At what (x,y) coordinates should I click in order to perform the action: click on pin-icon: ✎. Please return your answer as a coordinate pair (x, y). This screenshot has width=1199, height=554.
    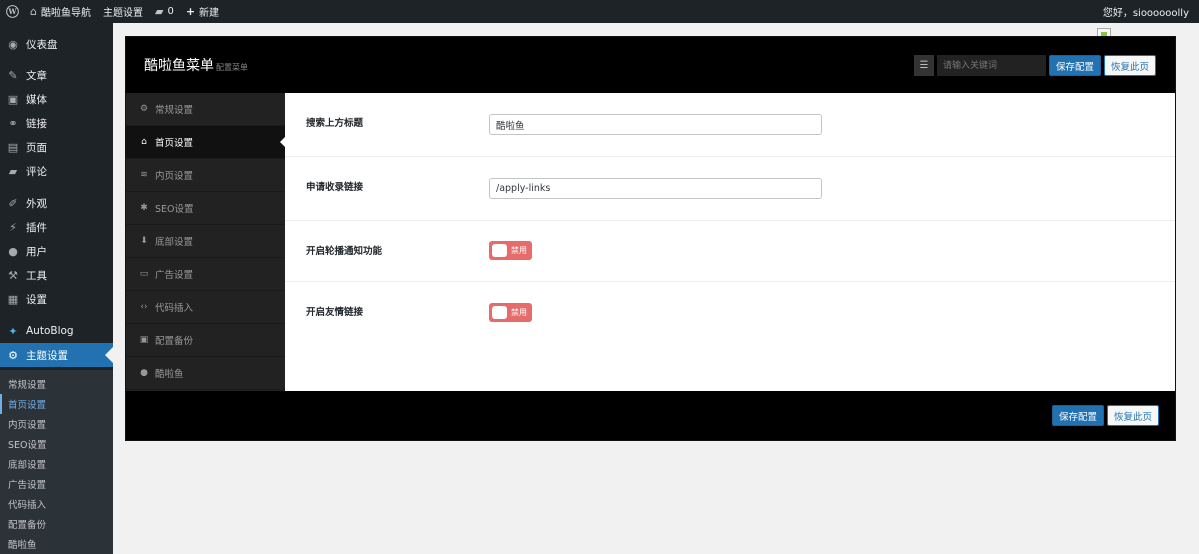
    Looking at the image, I should click on (13, 75).